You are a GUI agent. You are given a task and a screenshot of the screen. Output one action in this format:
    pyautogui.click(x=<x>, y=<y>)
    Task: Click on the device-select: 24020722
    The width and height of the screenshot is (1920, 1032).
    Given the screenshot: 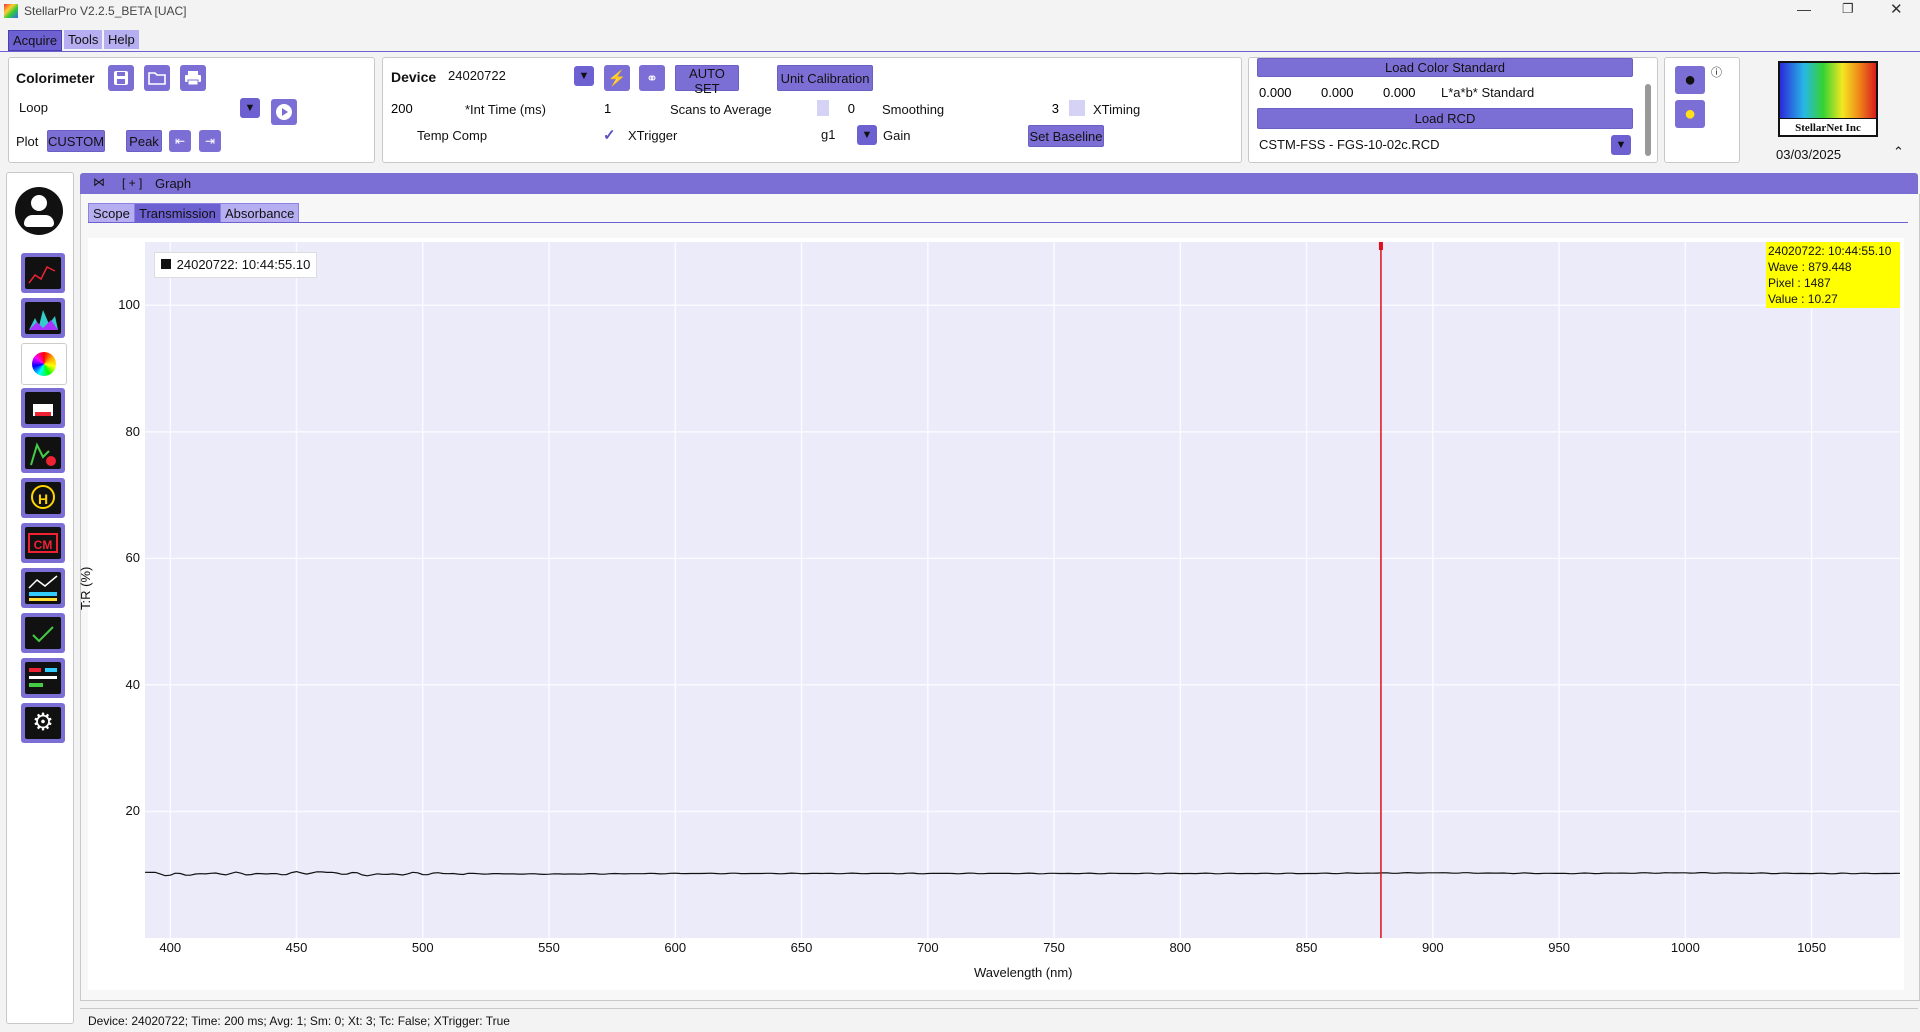 What is the action you would take?
    pyautogui.click(x=511, y=76)
    